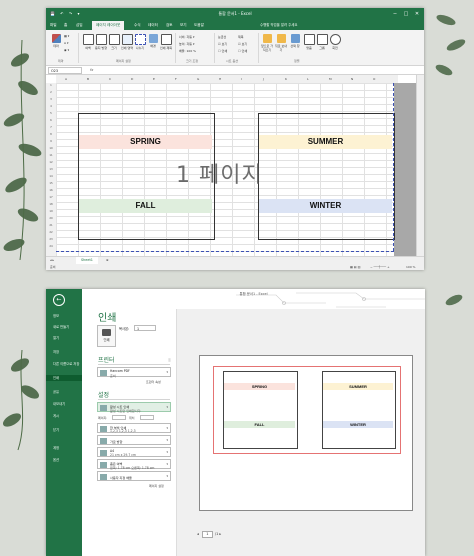 The width and height of the screenshot is (474, 556). Describe the element at coordinates (53, 25) in the screenshot. I see `tab-file: 파일` at that location.